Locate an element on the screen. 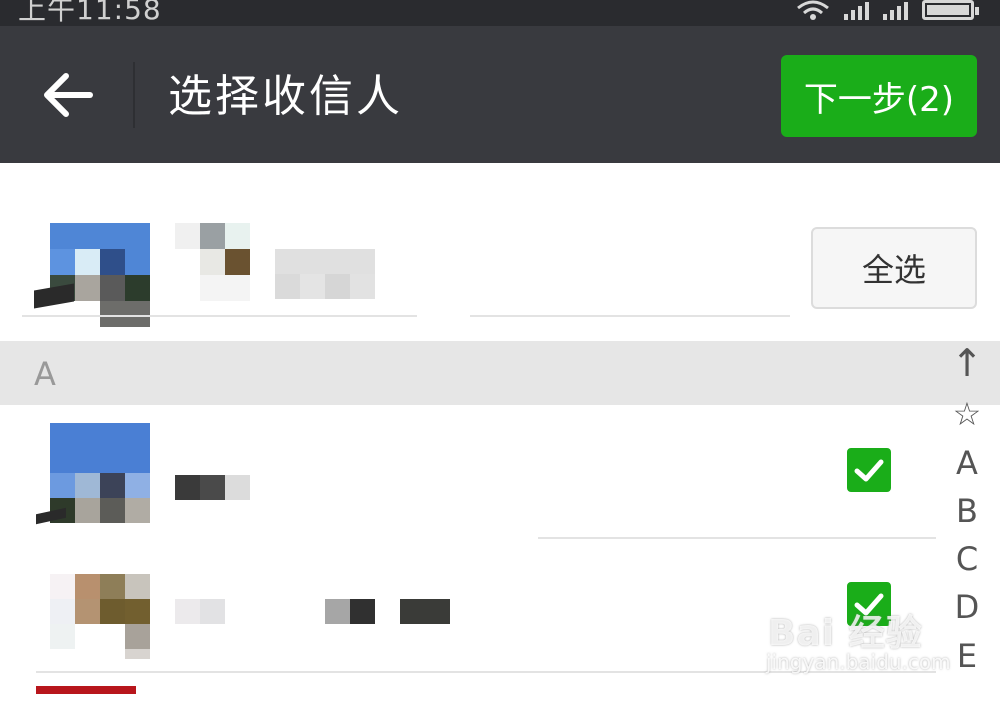 The height and width of the screenshot is (701, 1000). back-button is located at coordinates (68, 95).